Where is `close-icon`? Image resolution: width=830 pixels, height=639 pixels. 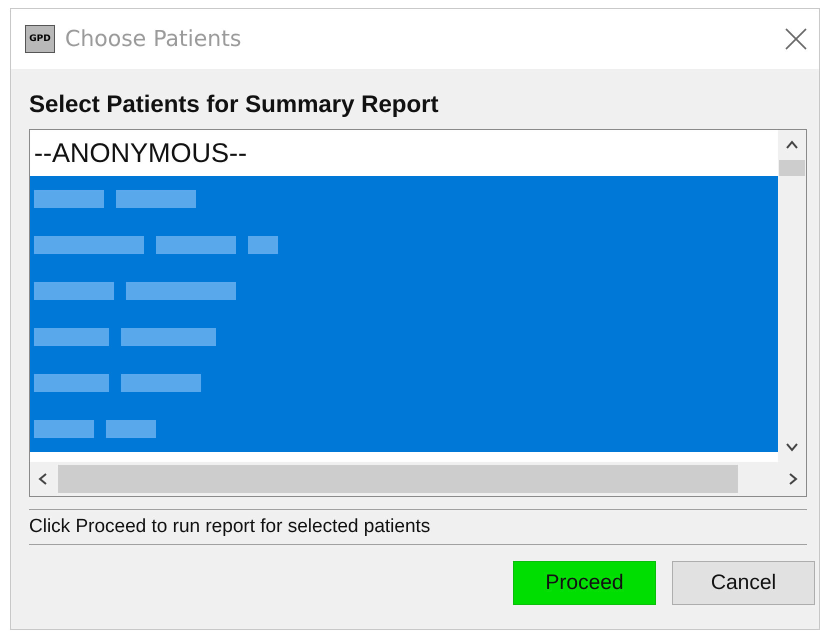
close-icon is located at coordinates (796, 39).